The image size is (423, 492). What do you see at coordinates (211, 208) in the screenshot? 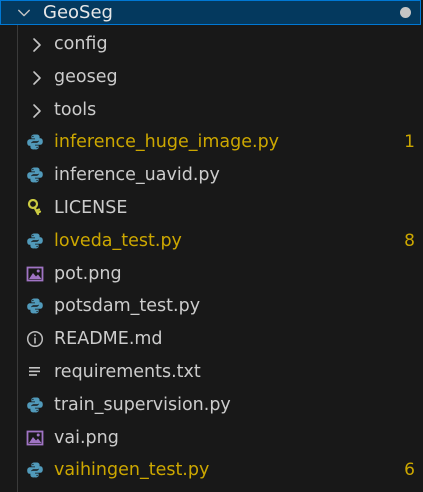
I see `file-item-license: LICENSE` at bounding box center [211, 208].